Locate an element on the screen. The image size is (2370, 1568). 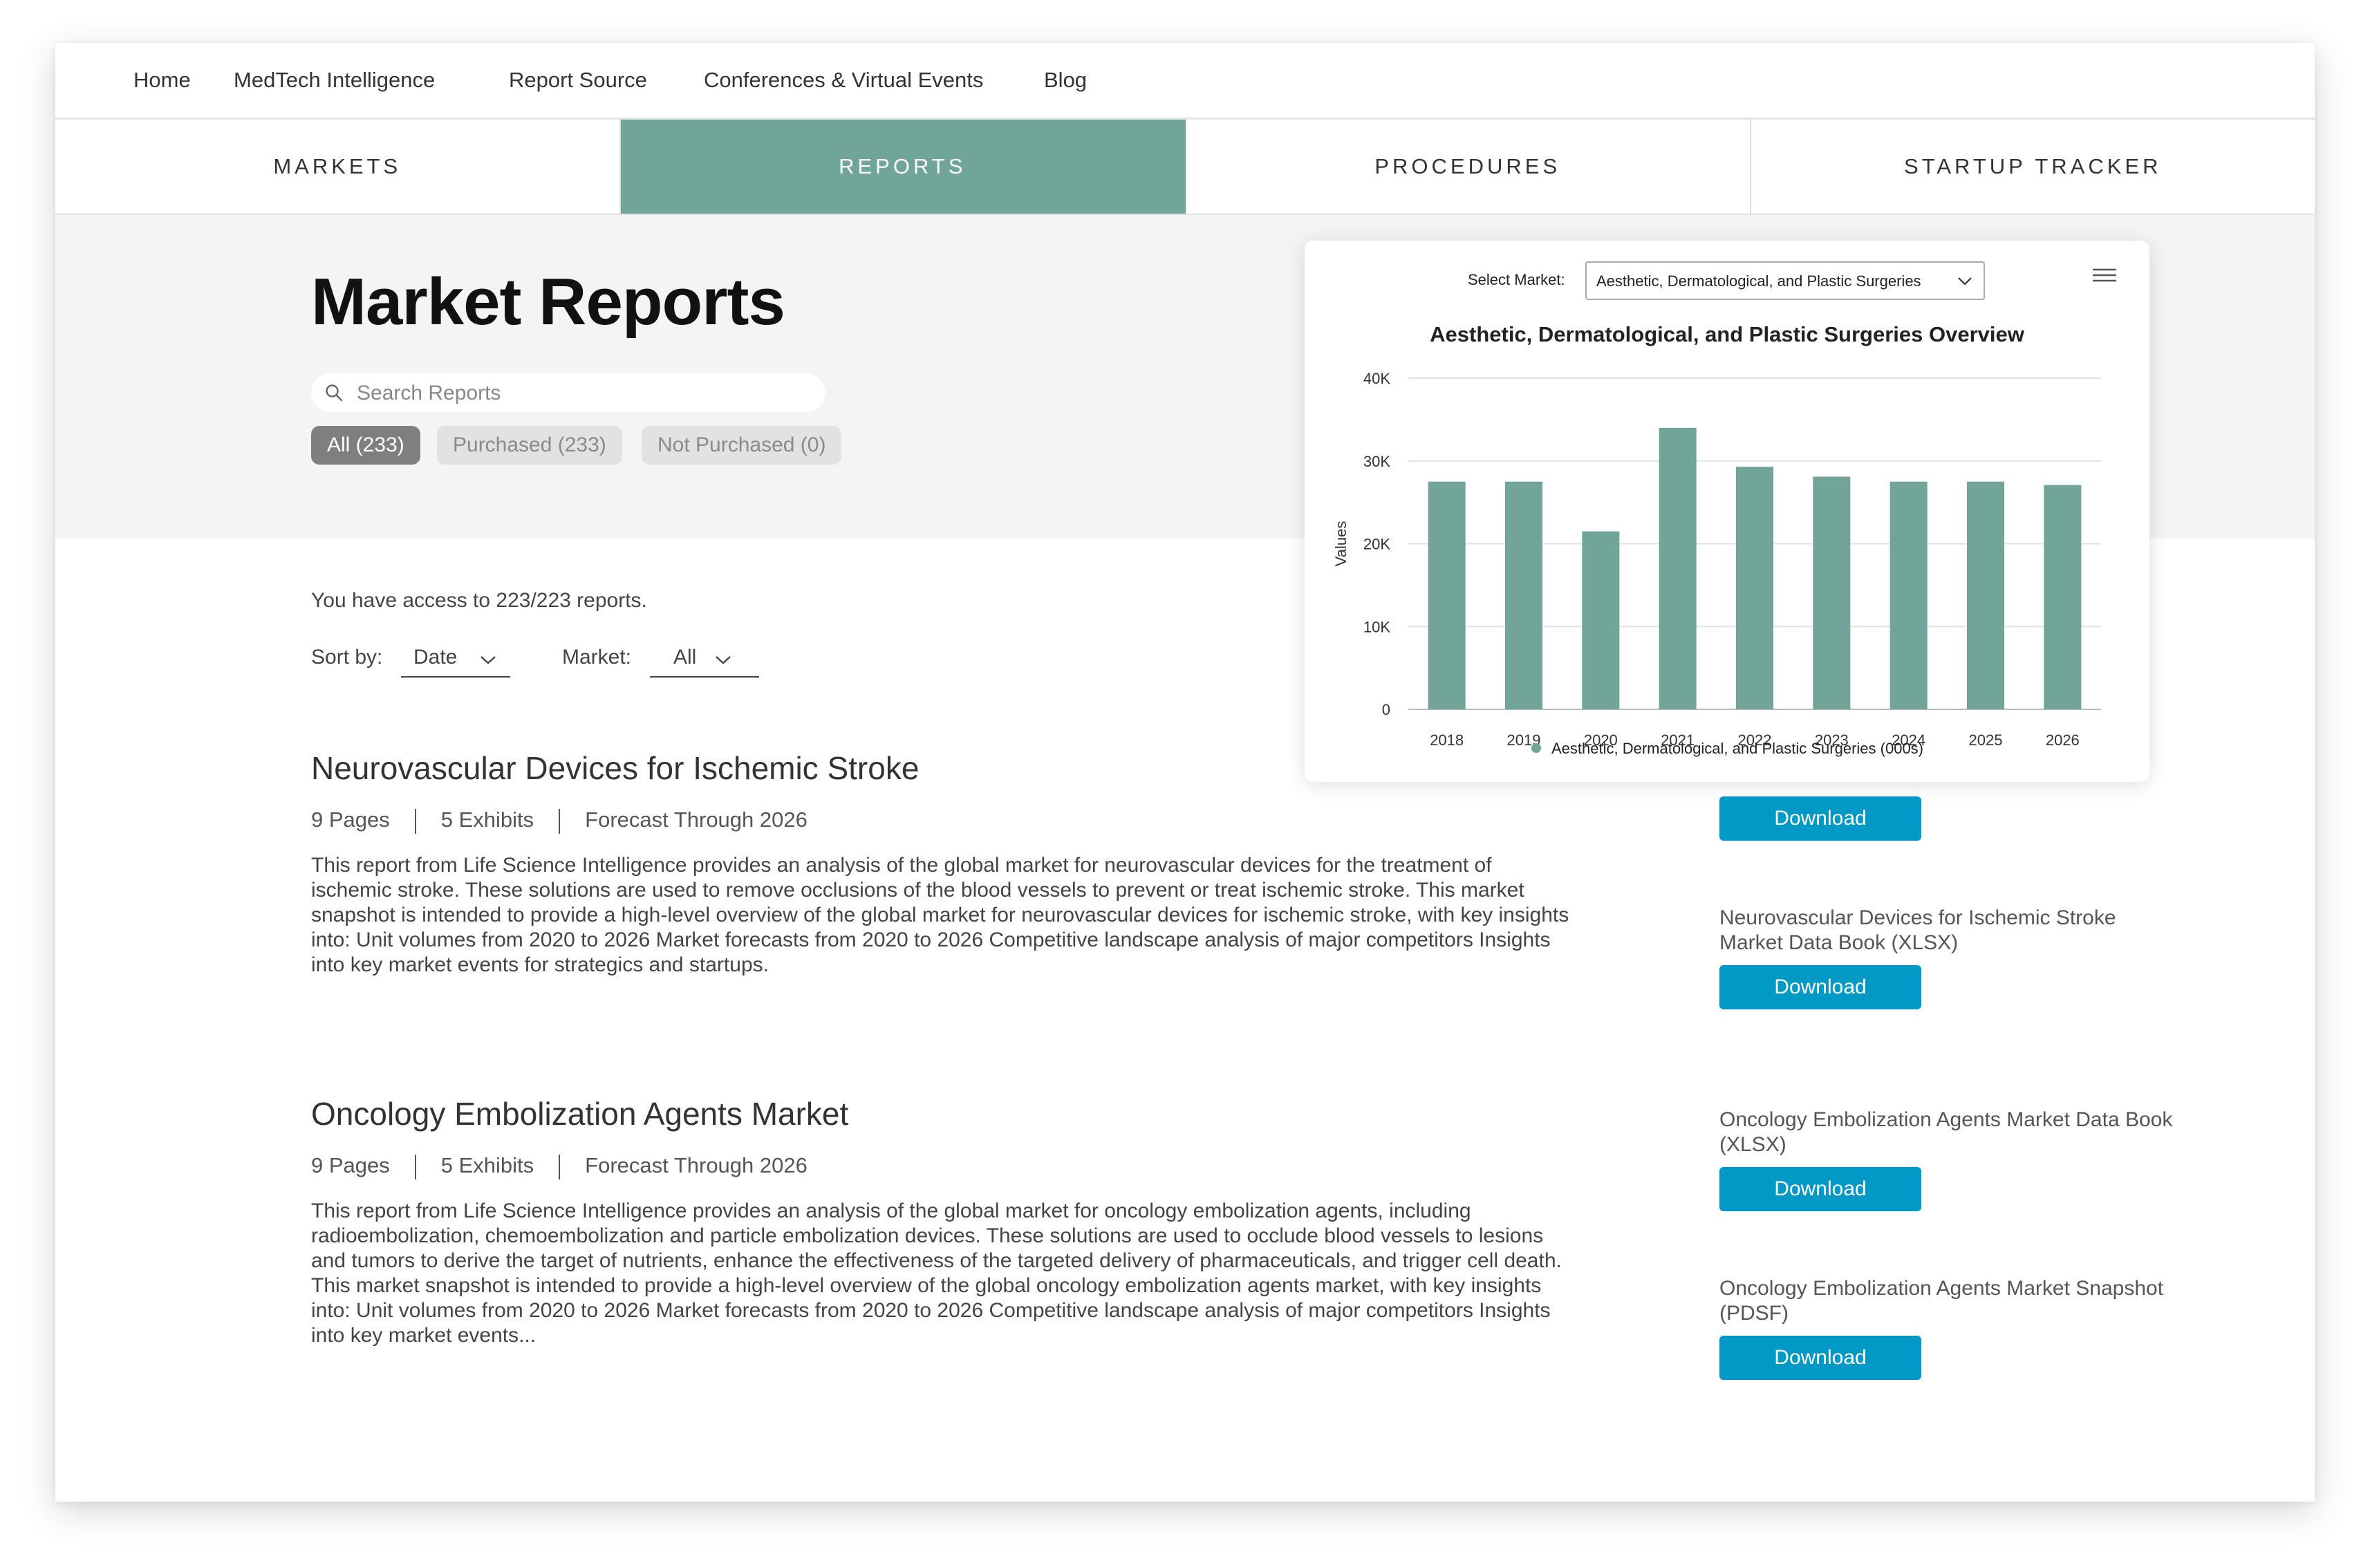
tab-procedures: PROCEDURES is located at coordinates (1468, 167).